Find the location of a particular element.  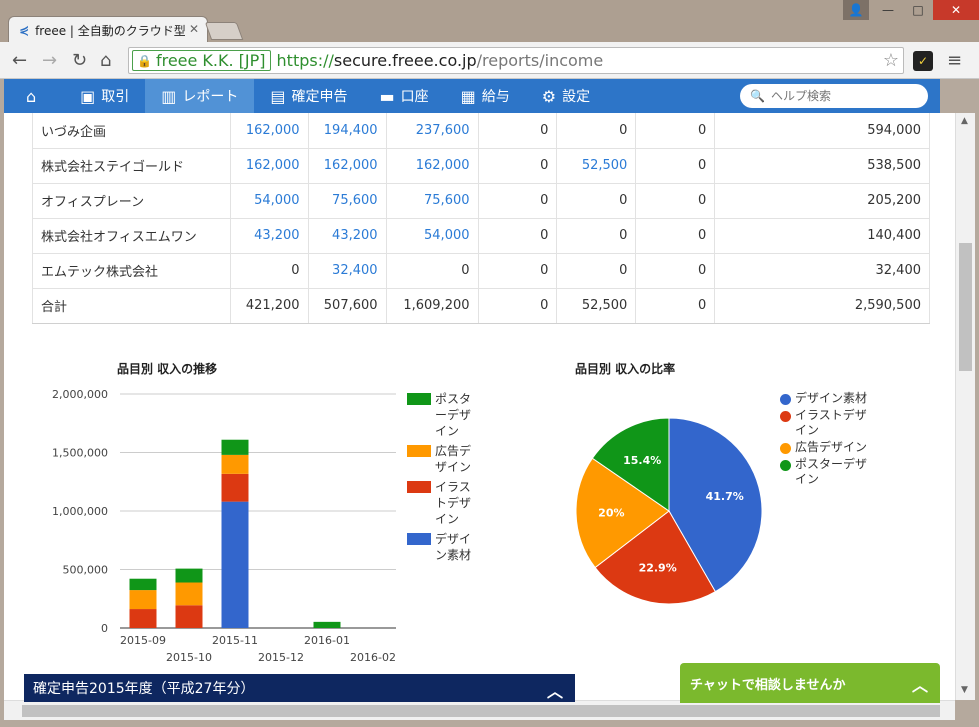

legend-label: 広告デザイン is located at coordinates (831, 447).